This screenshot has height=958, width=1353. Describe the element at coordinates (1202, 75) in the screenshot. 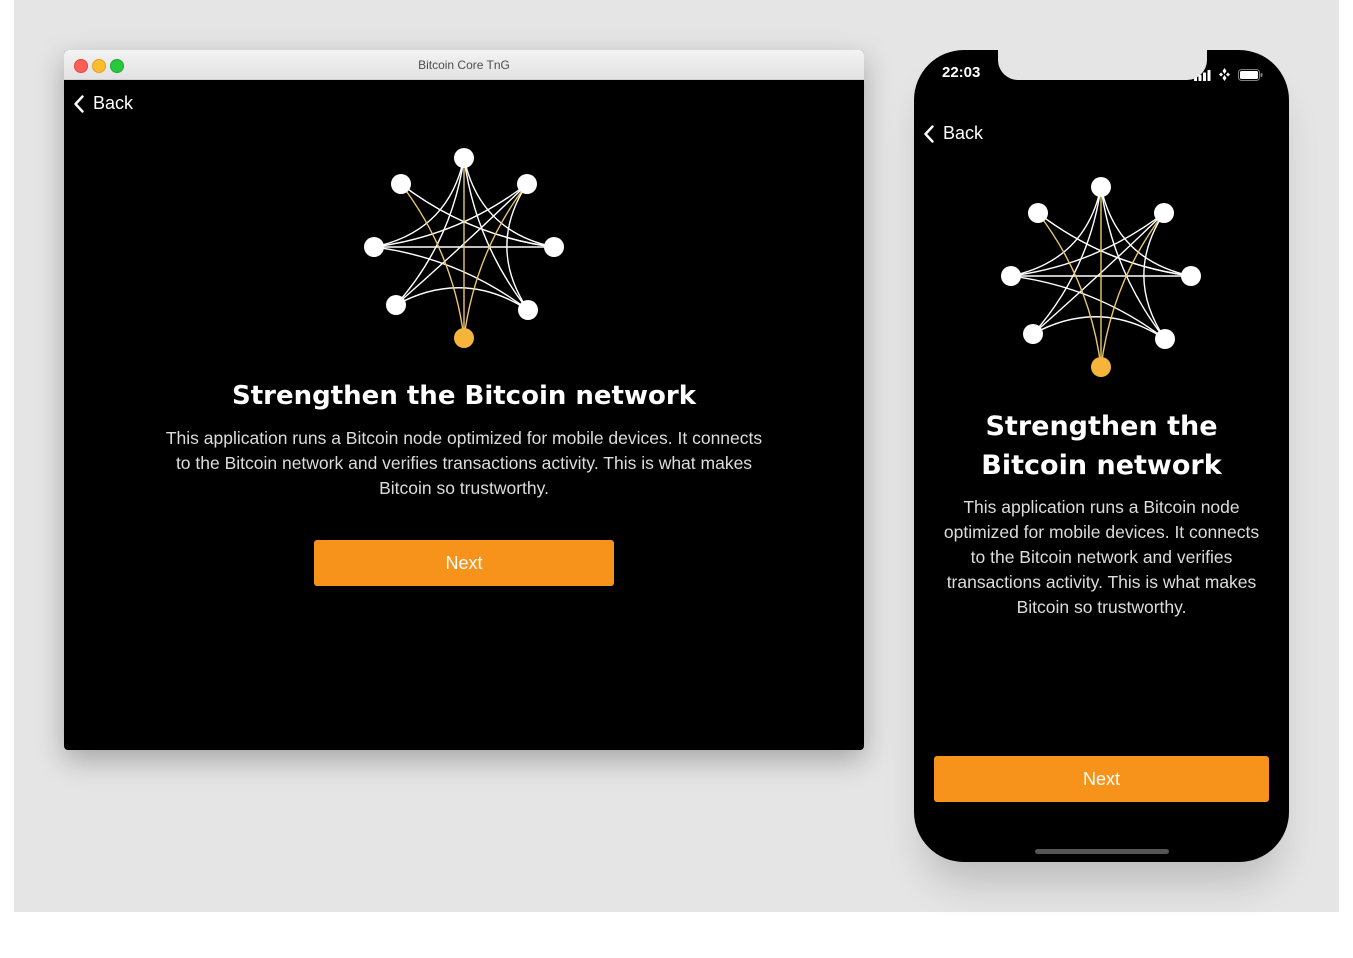

I see `signal-bars-icon` at that location.